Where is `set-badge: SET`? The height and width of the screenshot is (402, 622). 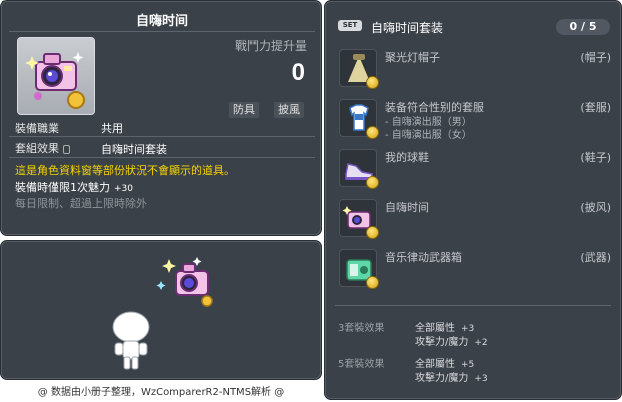
set-badge: SET is located at coordinates (350, 25).